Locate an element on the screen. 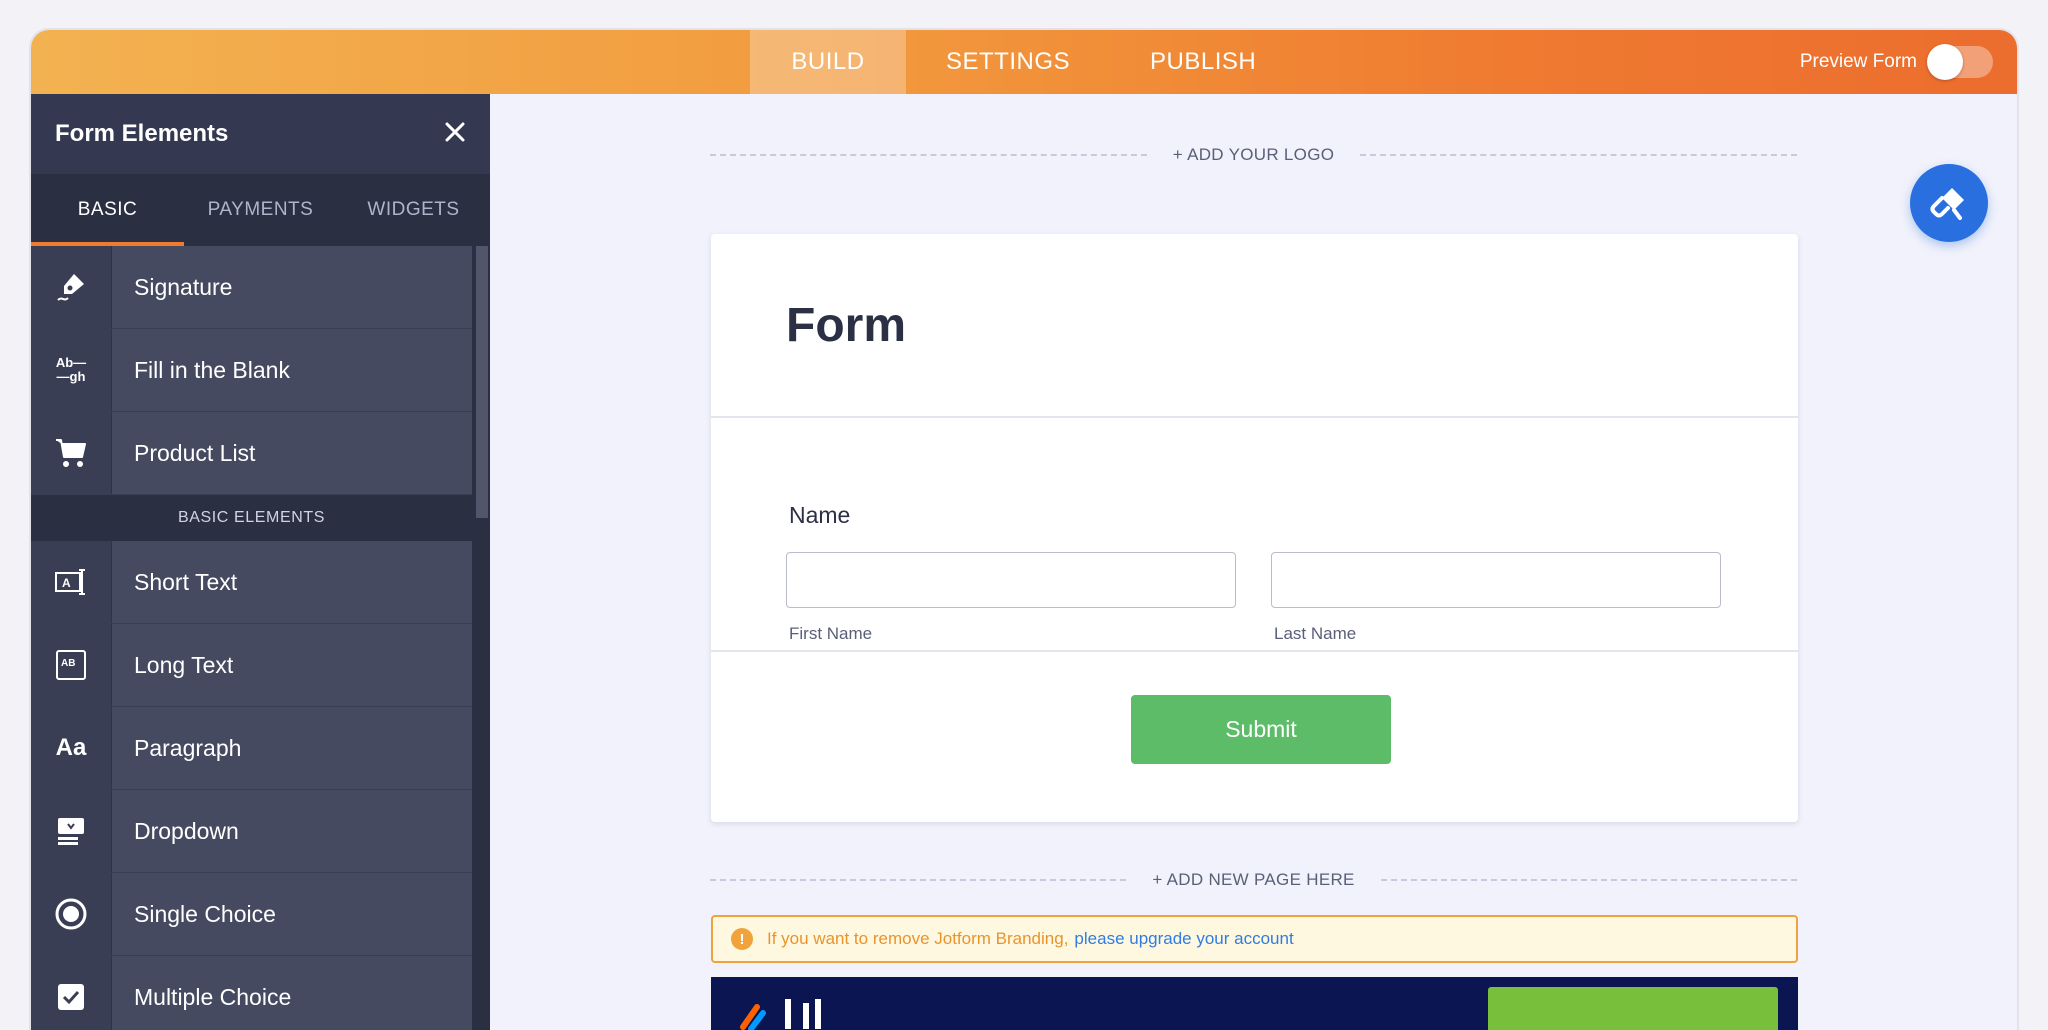  first-name-sublabel: First Name is located at coordinates (831, 633).